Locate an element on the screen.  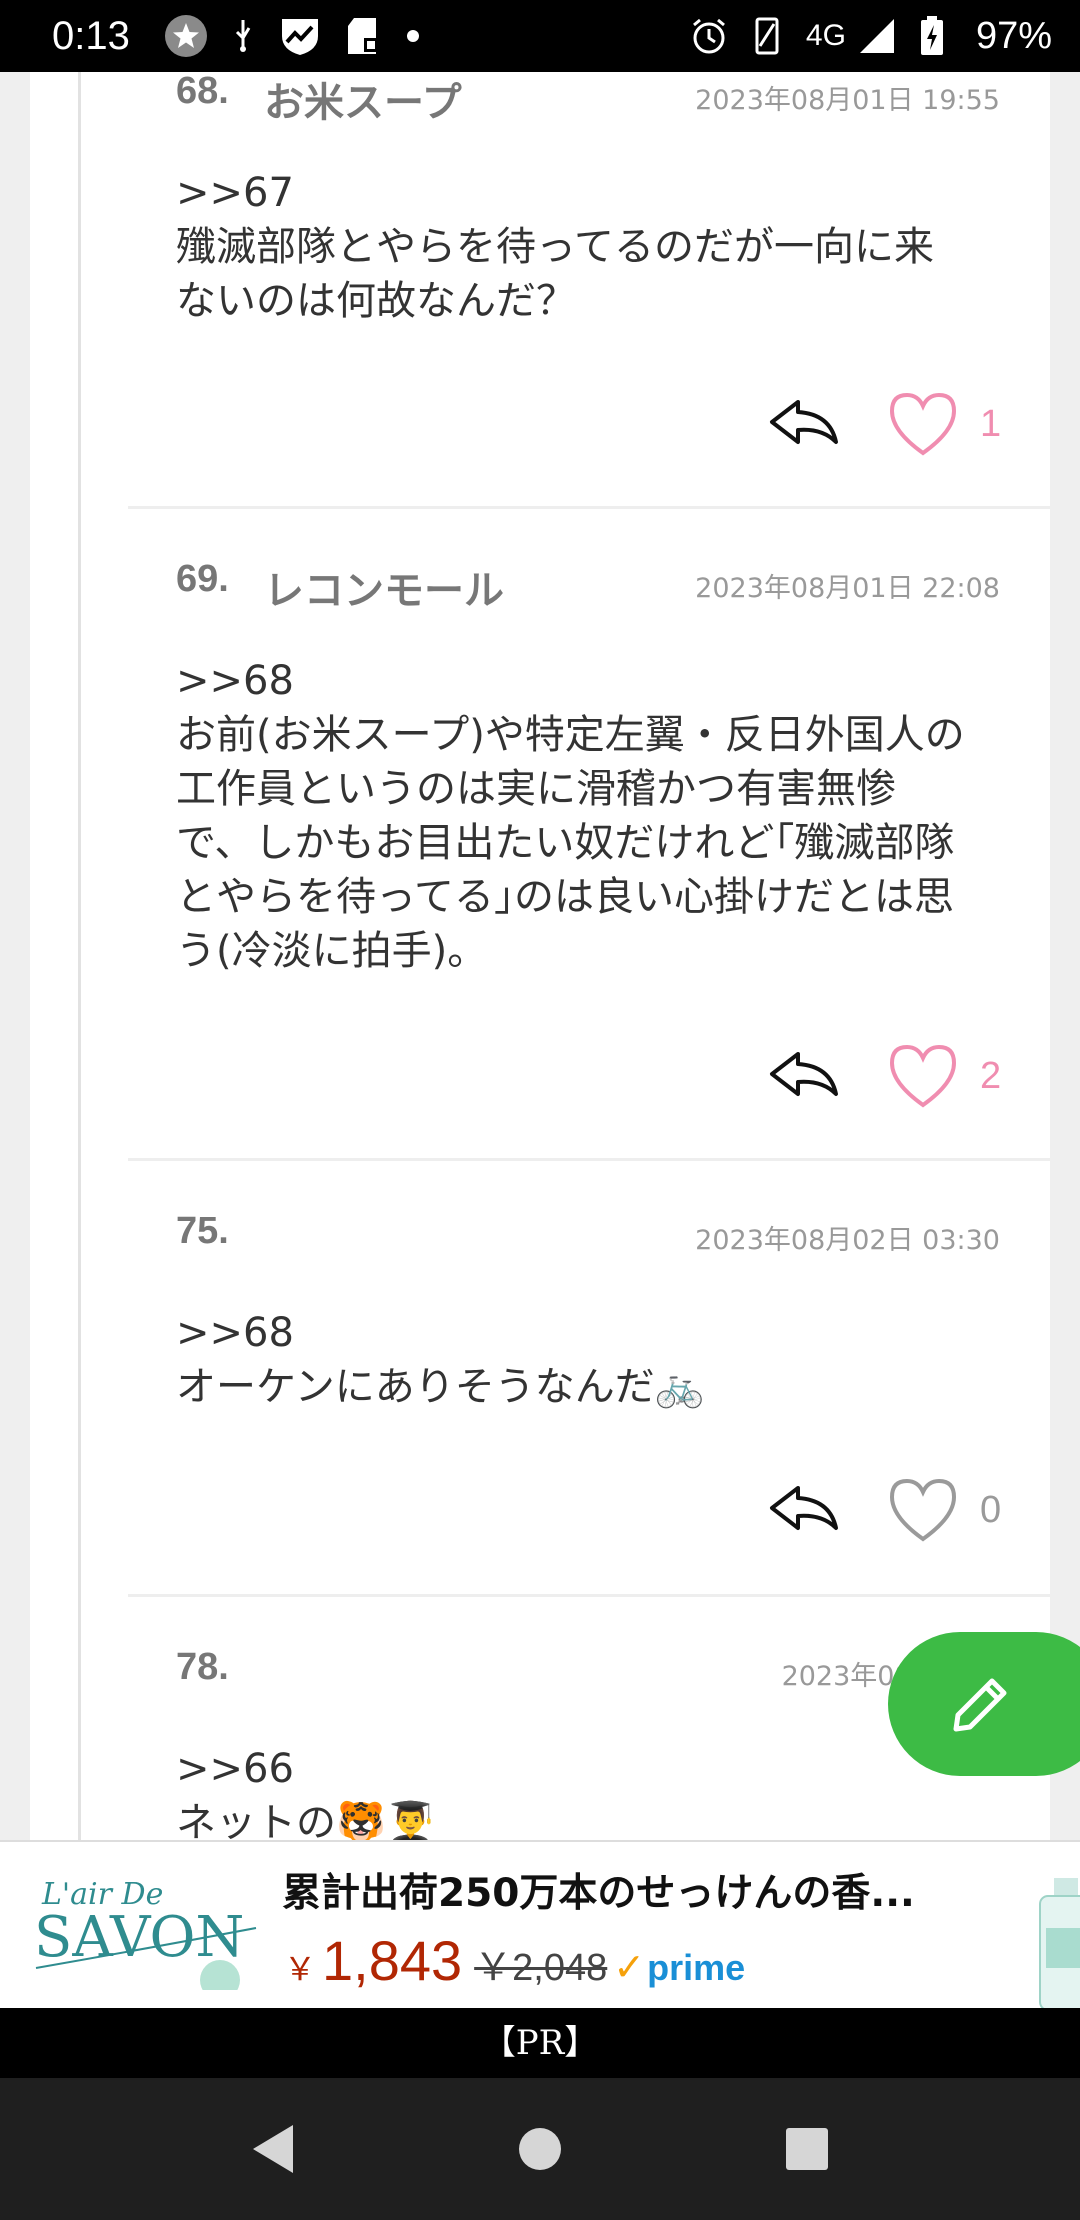
like-button: 2 is located at coordinates (945, 1076).